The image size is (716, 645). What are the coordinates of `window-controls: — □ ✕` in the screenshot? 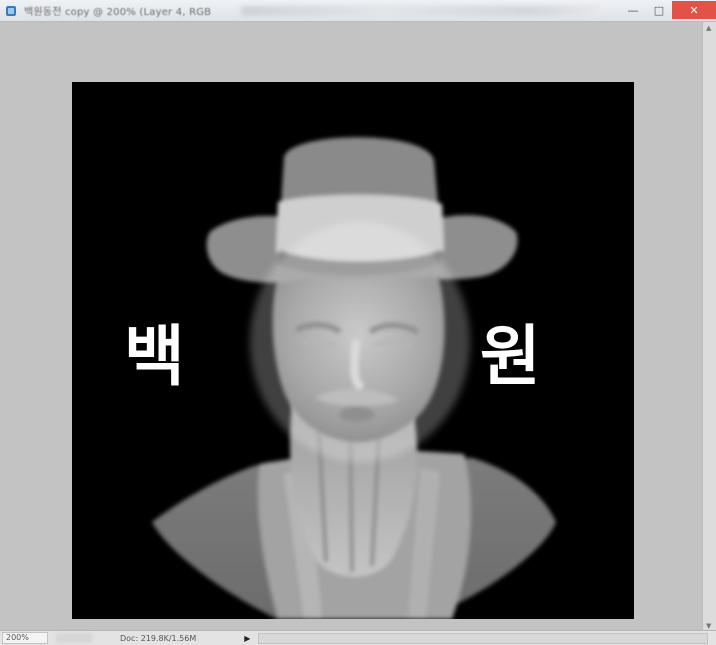 It's located at (668, 10).